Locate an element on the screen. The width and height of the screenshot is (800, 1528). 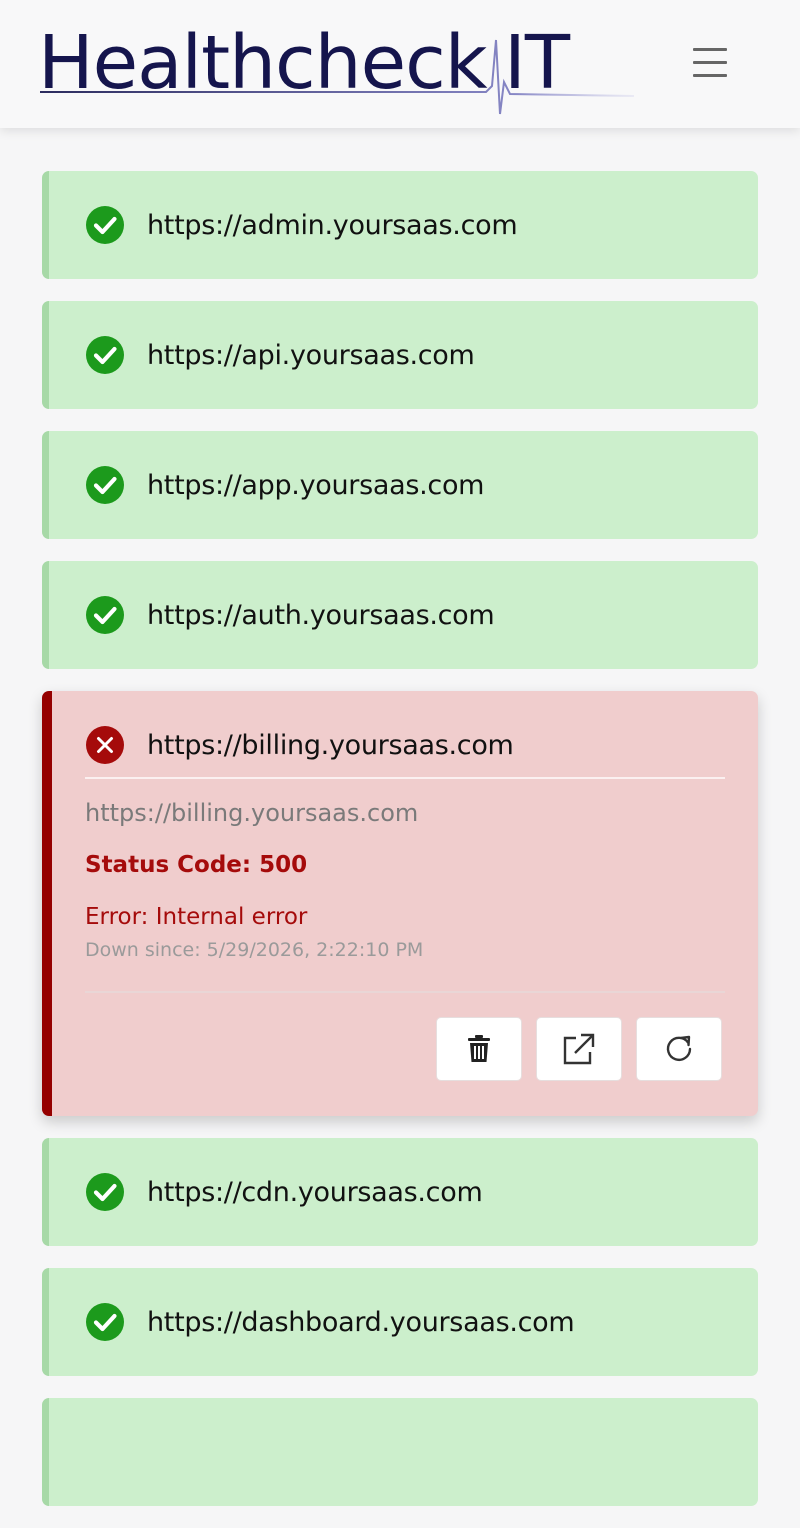
service-url: https://admin.yoursaas.com is located at coordinates (332, 225).